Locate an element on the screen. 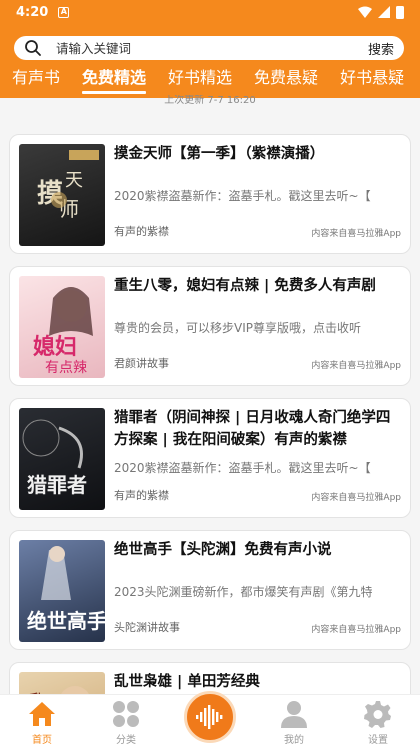 The width and height of the screenshot is (420, 746). book-title: 重生八零，媳妇有点辣 | 免费多人有声剧 is located at coordinates (245, 286).